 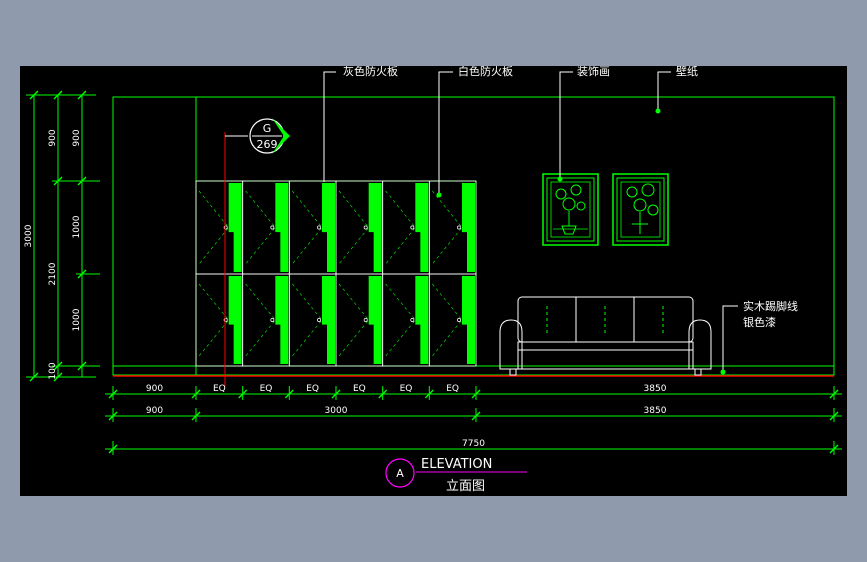 What do you see at coordinates (687, 72) in the screenshot?
I see `label-wallpaper: 壁纸` at bounding box center [687, 72].